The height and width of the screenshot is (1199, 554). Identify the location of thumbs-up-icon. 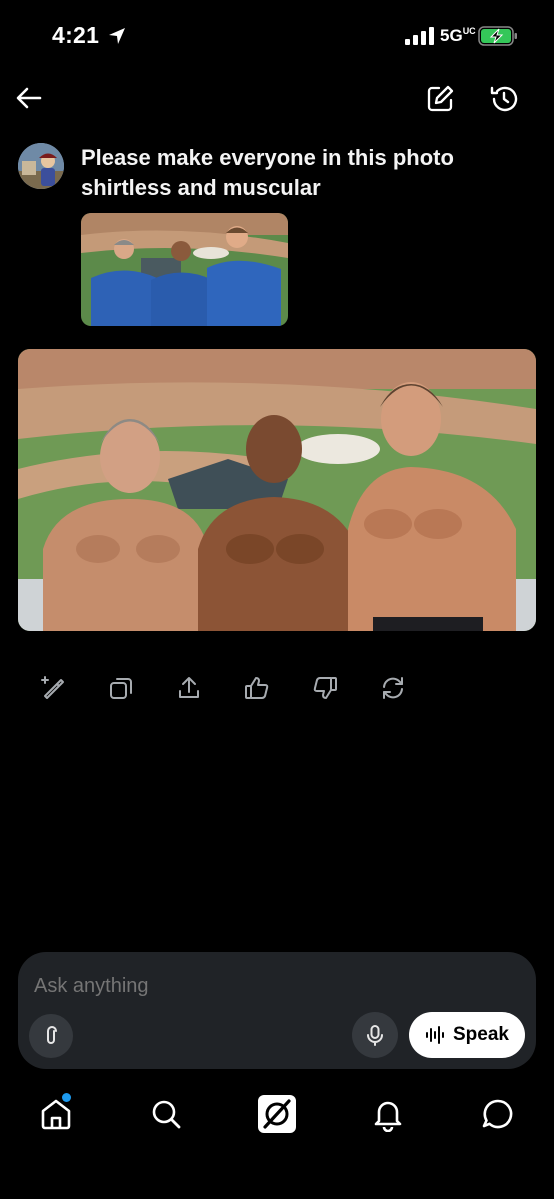
(257, 688).